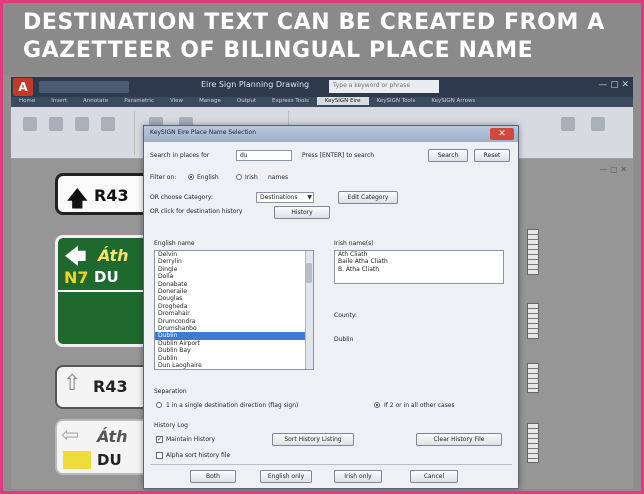 The width and height of the screenshot is (644, 494). What do you see at coordinates (213, 476) in the screenshot?
I see `both-button: Both` at bounding box center [213, 476].